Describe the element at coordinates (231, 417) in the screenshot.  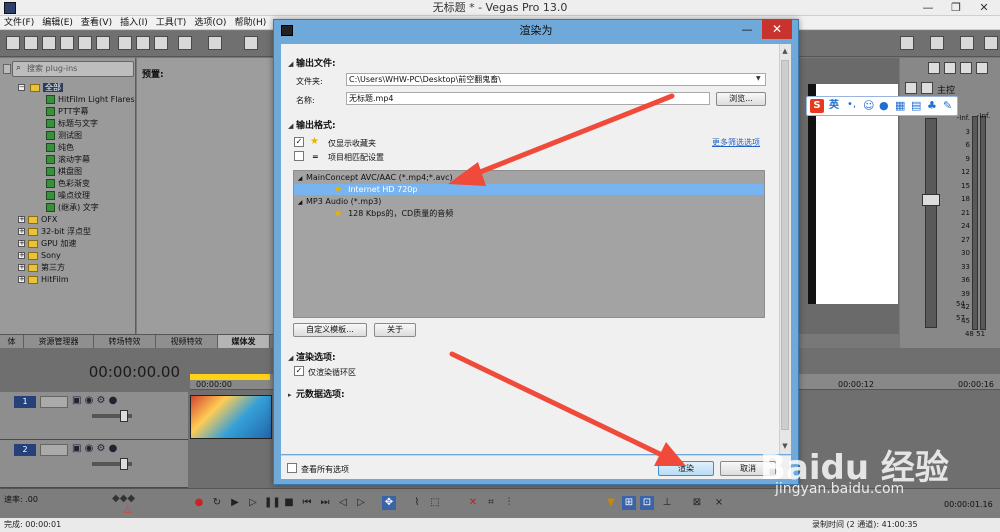
I see `video-clip-thumbnail` at that location.